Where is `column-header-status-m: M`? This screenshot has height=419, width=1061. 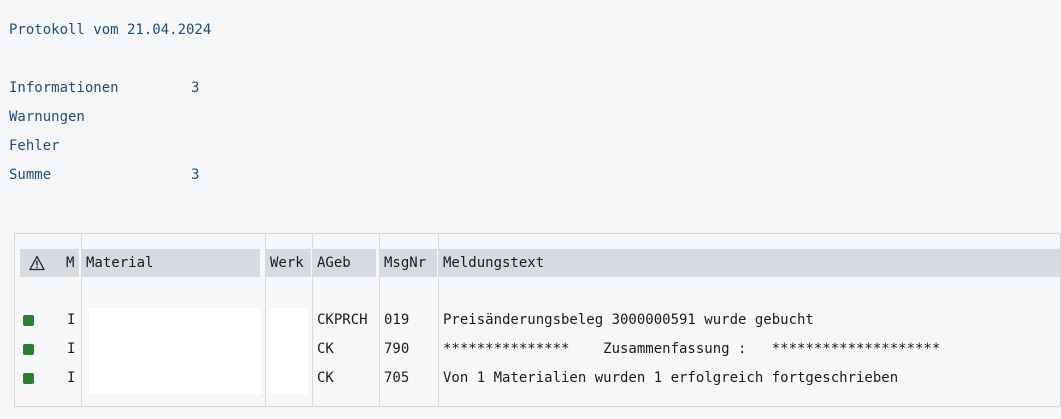
column-header-status-m: M is located at coordinates (49, 263).